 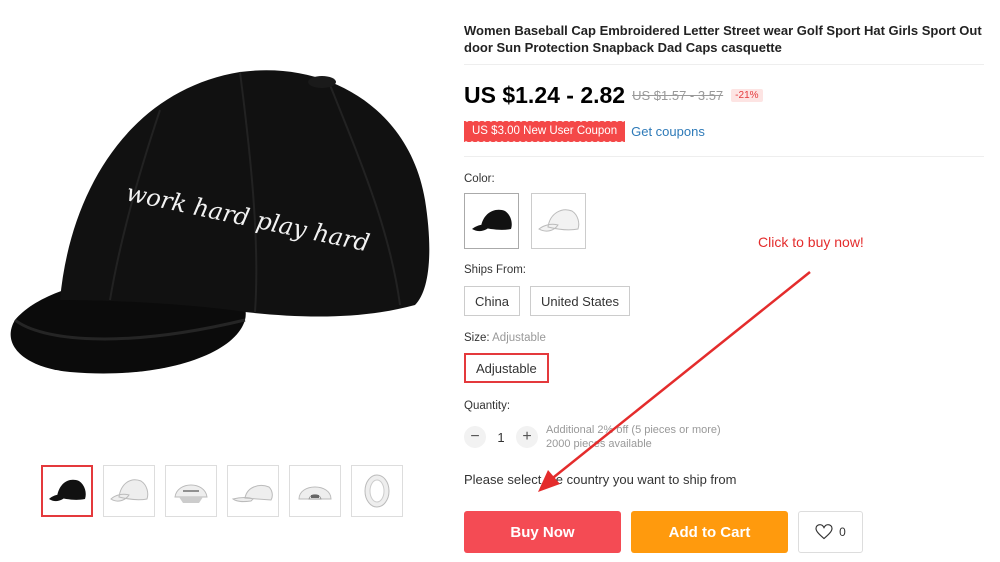 What do you see at coordinates (633, 430) in the screenshot?
I see `bulk-discount-note: Additional 2% off (5 pieces or more)` at bounding box center [633, 430].